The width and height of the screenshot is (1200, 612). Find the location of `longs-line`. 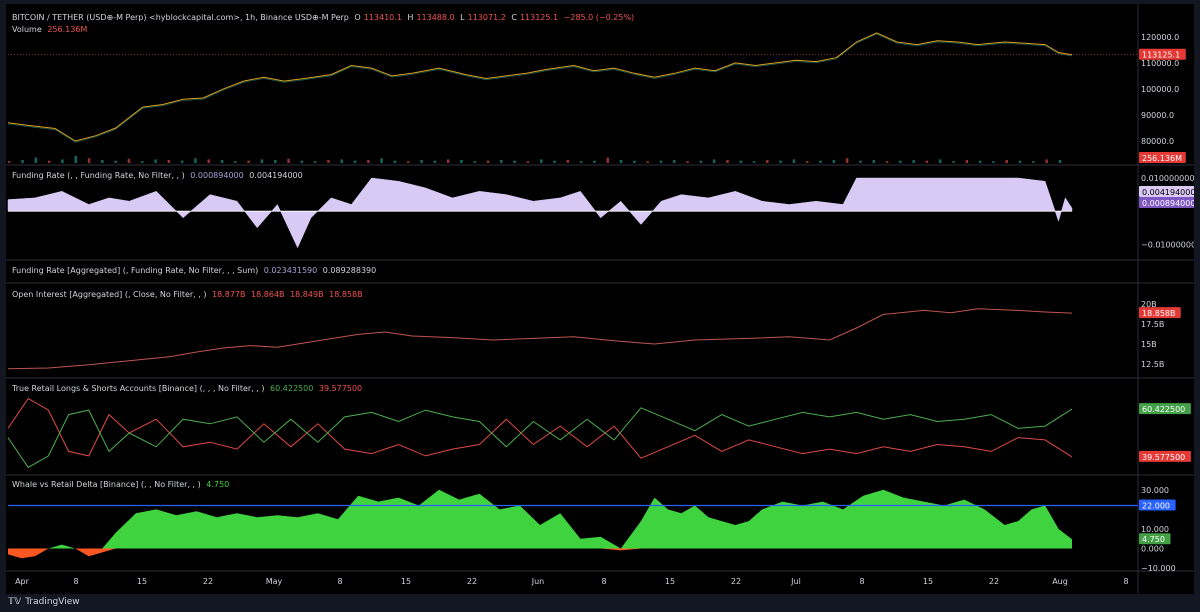

longs-line is located at coordinates (540, 438).